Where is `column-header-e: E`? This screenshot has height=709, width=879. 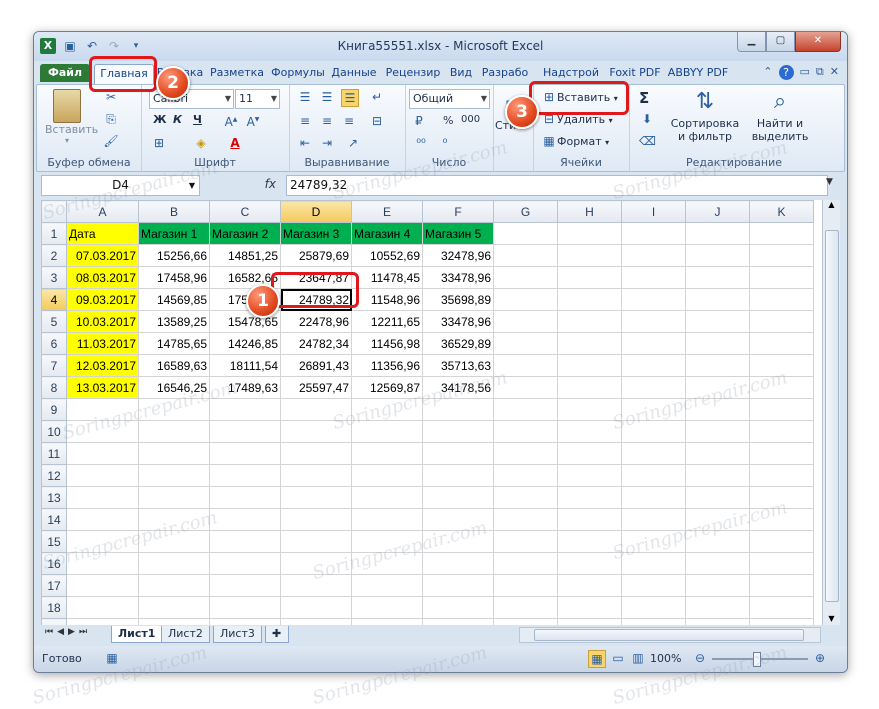 column-header-e: E is located at coordinates (387, 211).